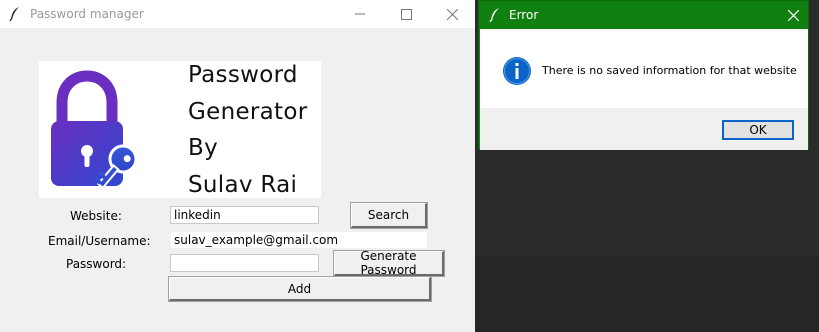 This screenshot has width=819, height=332. I want to click on main-window-title: Password manager, so click(87, 14).